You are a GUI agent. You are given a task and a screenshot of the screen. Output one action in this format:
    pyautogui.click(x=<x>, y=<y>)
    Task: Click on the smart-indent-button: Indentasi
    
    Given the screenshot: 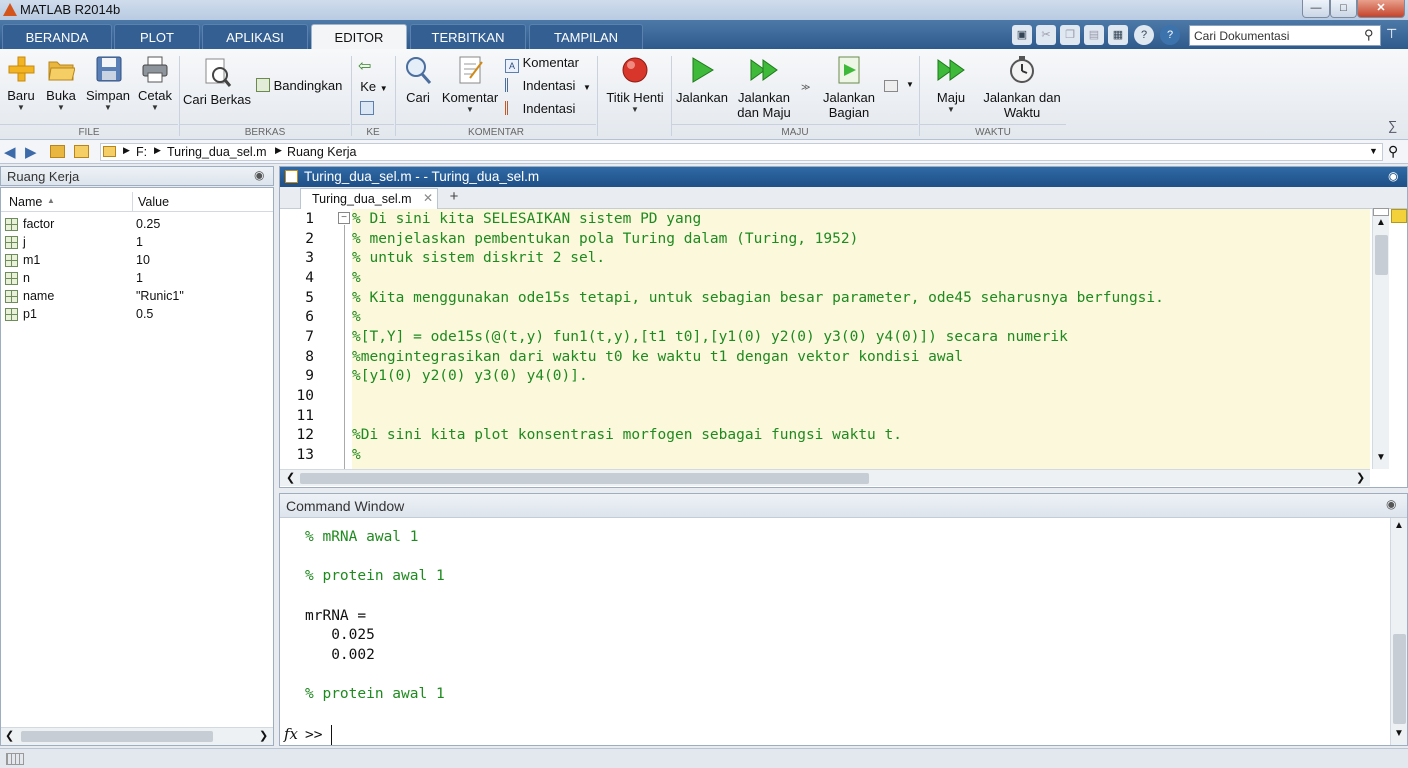 What is the action you would take?
    pyautogui.click(x=540, y=108)
    